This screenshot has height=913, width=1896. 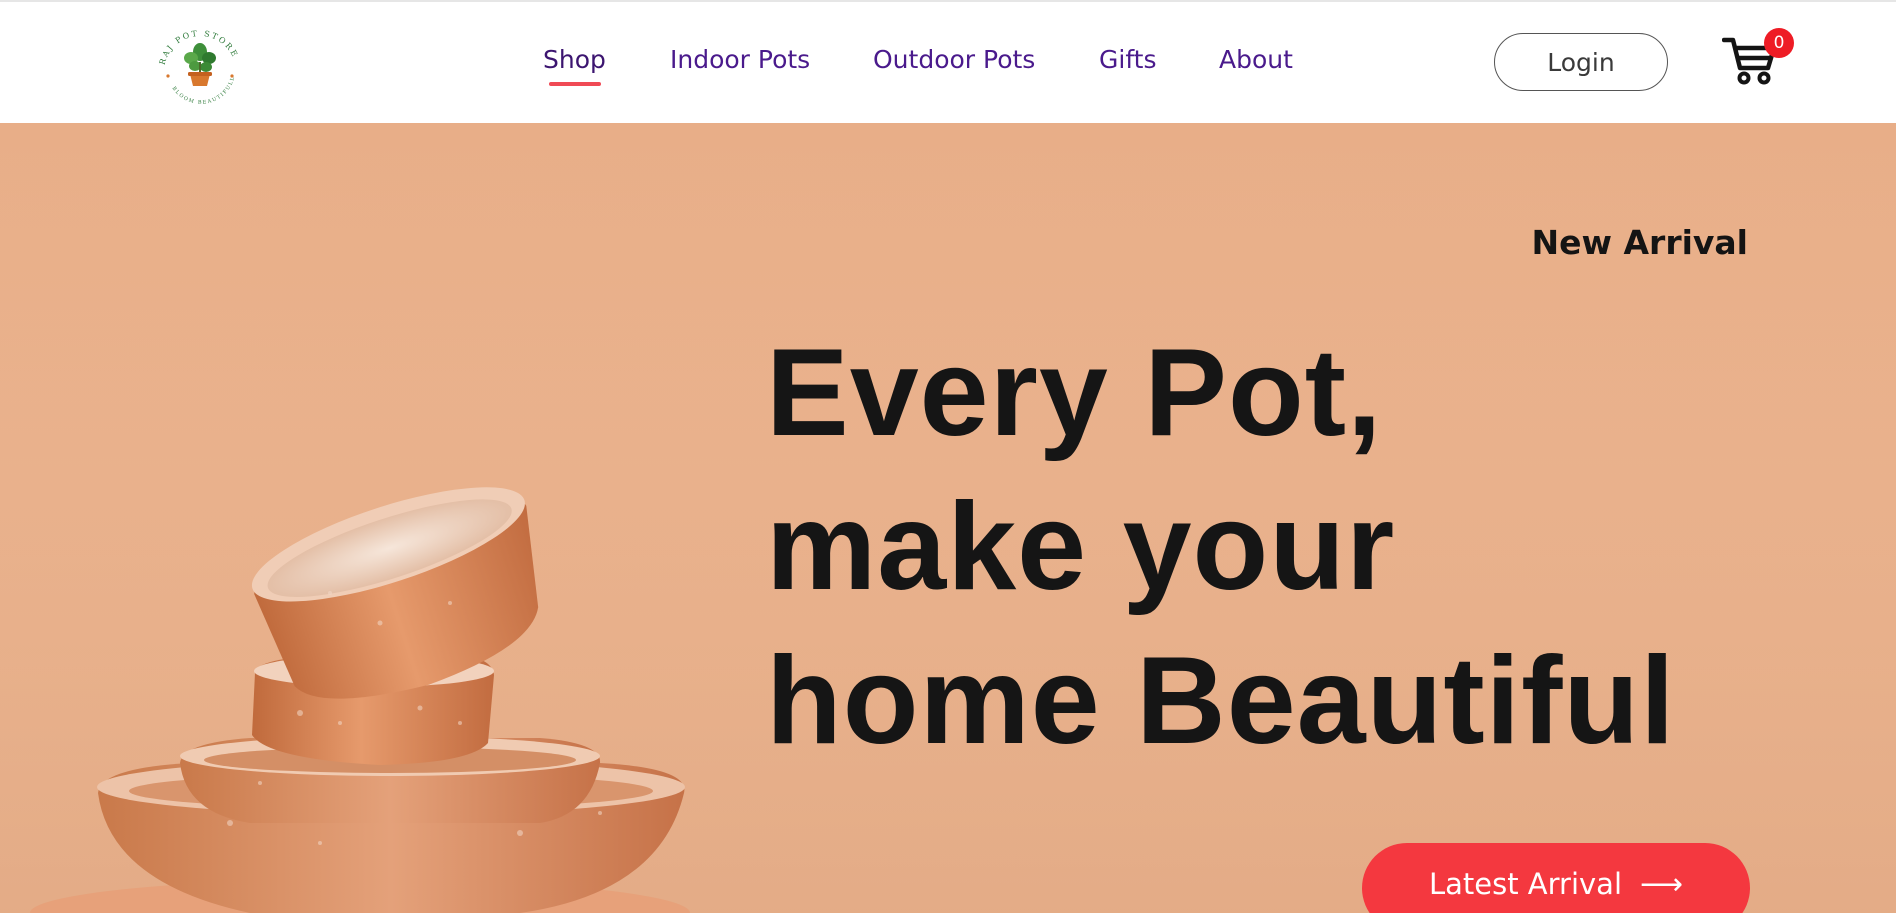 I want to click on cart-count-badge: 0, so click(x=1779, y=43).